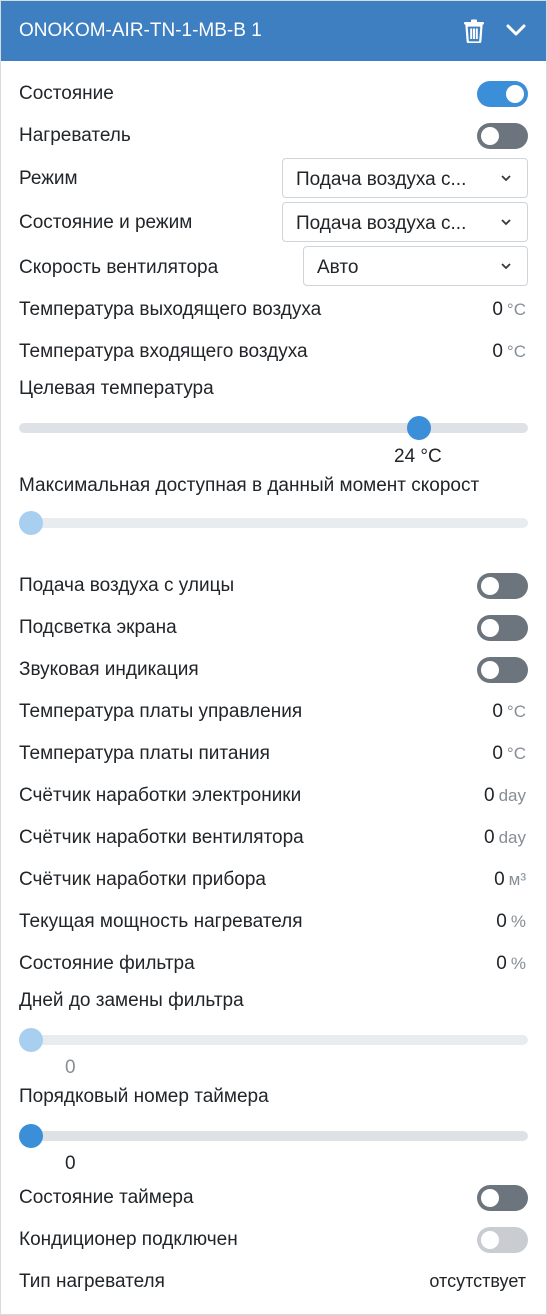 This screenshot has width=547, height=1315. I want to click on timer-number-label: Порядковый номер таймера, so click(144, 1096).